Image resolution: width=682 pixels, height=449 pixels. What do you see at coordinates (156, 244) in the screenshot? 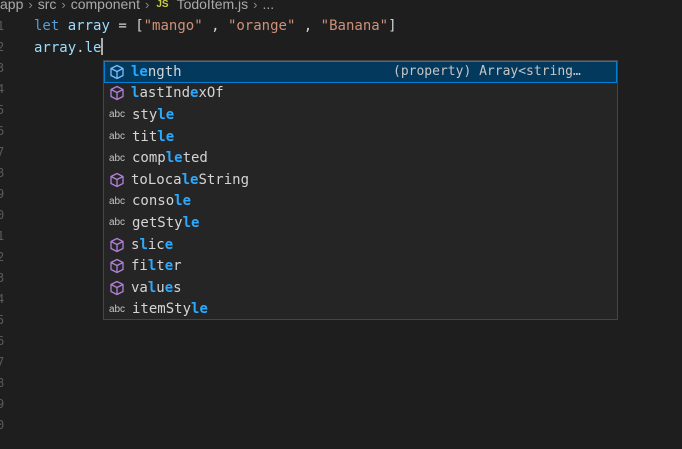
I see `label-text: ic` at bounding box center [156, 244].